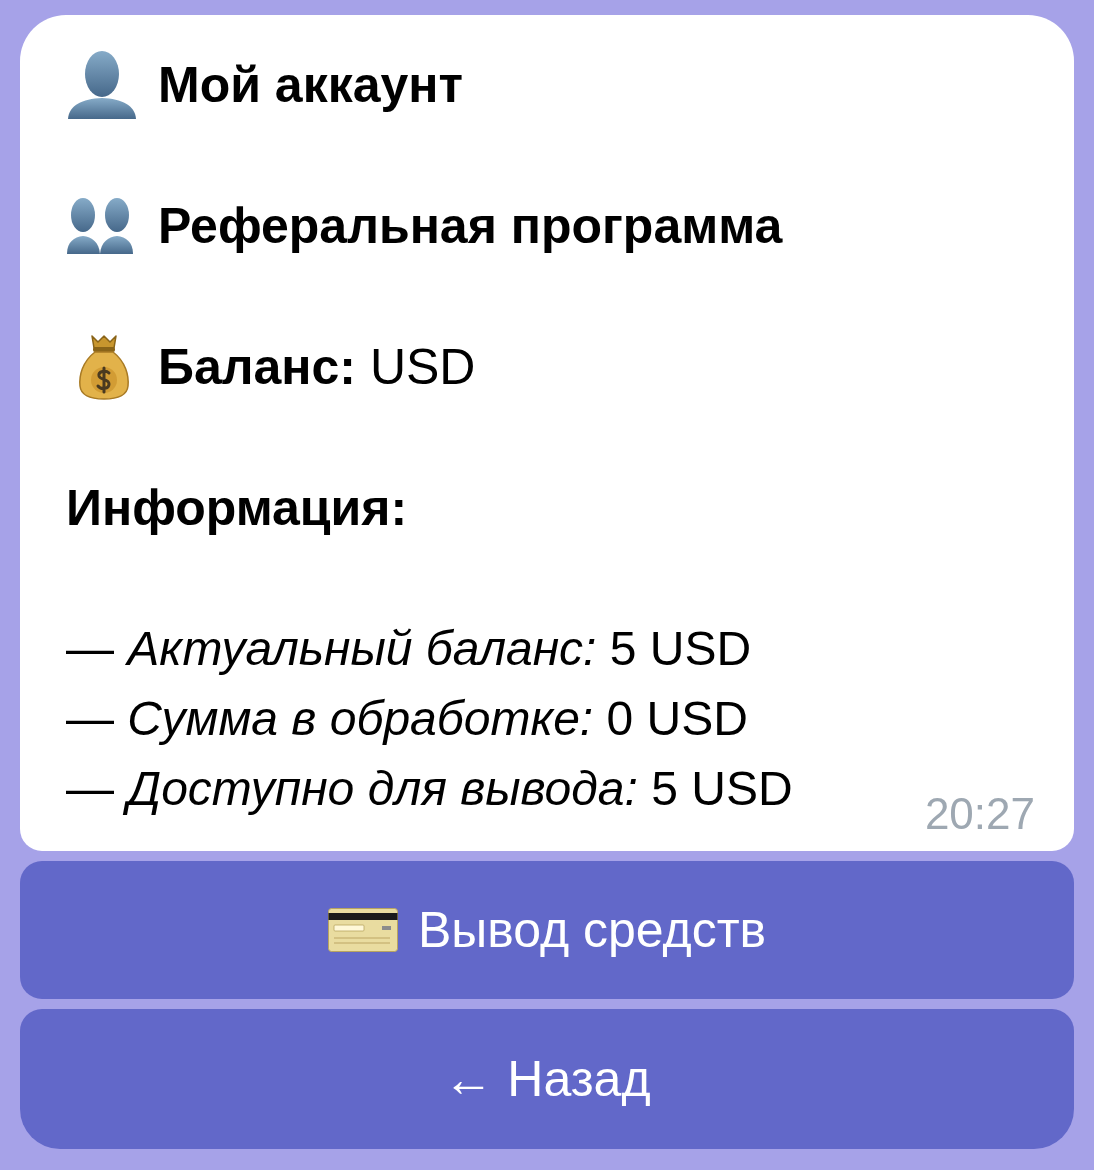 This screenshot has width=1094, height=1170. I want to click on back-button: ← Назад, so click(547, 1079).